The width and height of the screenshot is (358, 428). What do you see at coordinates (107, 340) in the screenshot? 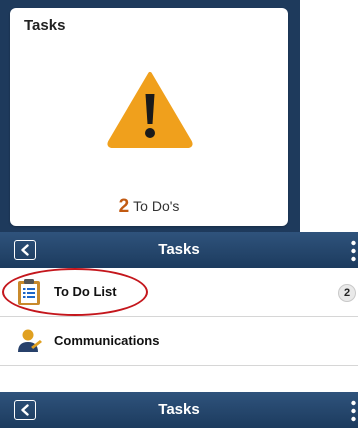
I see `list-item-label: Communications` at bounding box center [107, 340].